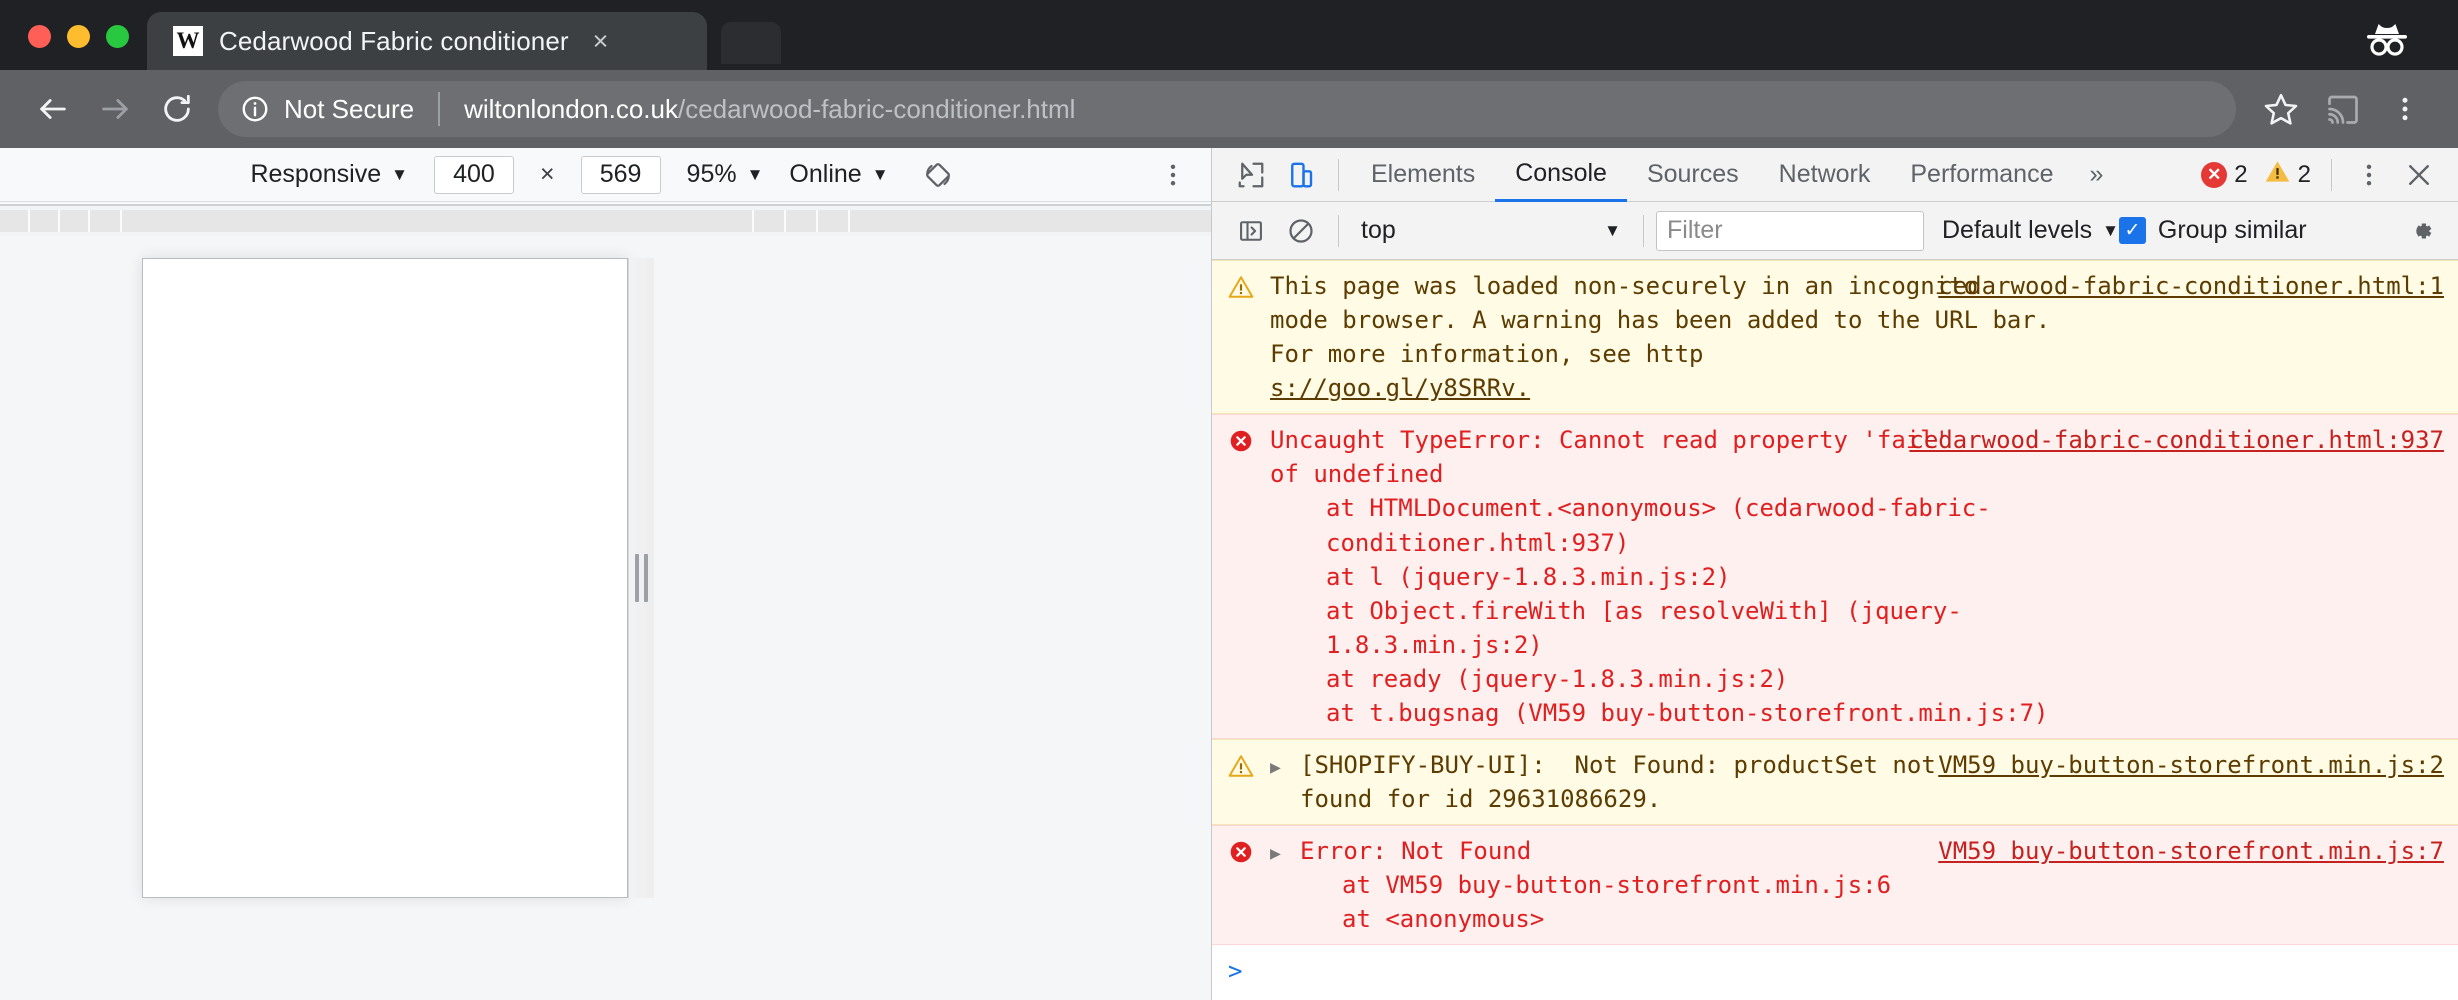  Describe the element at coordinates (177, 109) in the screenshot. I see `reload-icon` at that location.